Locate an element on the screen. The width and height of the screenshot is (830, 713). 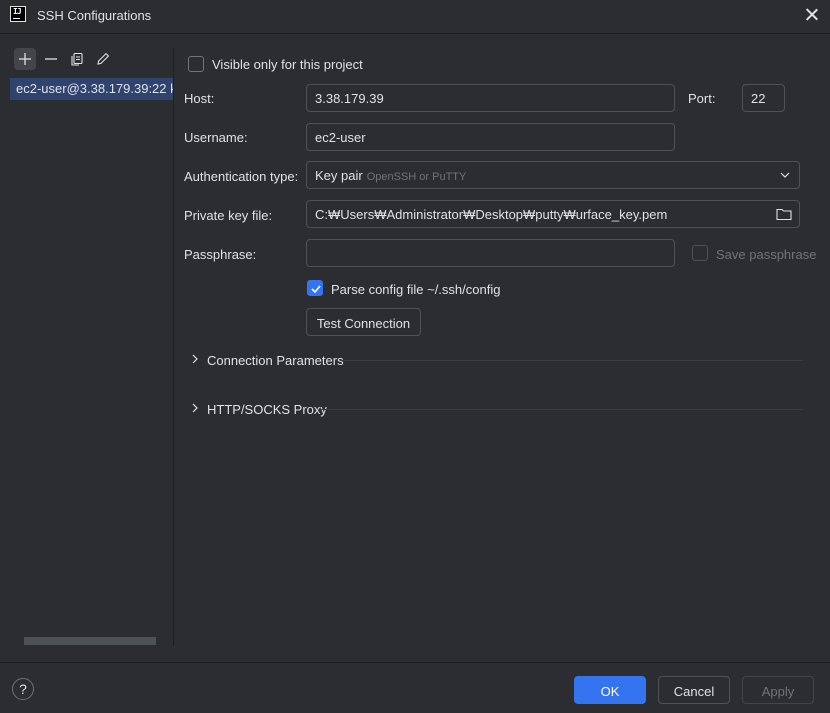
cancel-button: Cancel is located at coordinates (694, 690).